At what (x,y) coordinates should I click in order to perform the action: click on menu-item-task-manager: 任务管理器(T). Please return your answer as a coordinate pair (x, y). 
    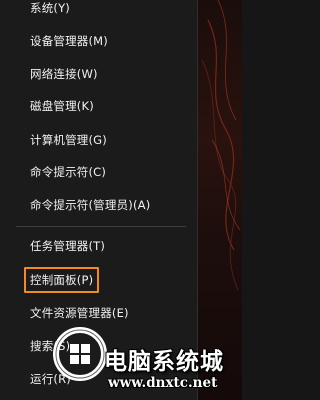
    Looking at the image, I should click on (99, 246).